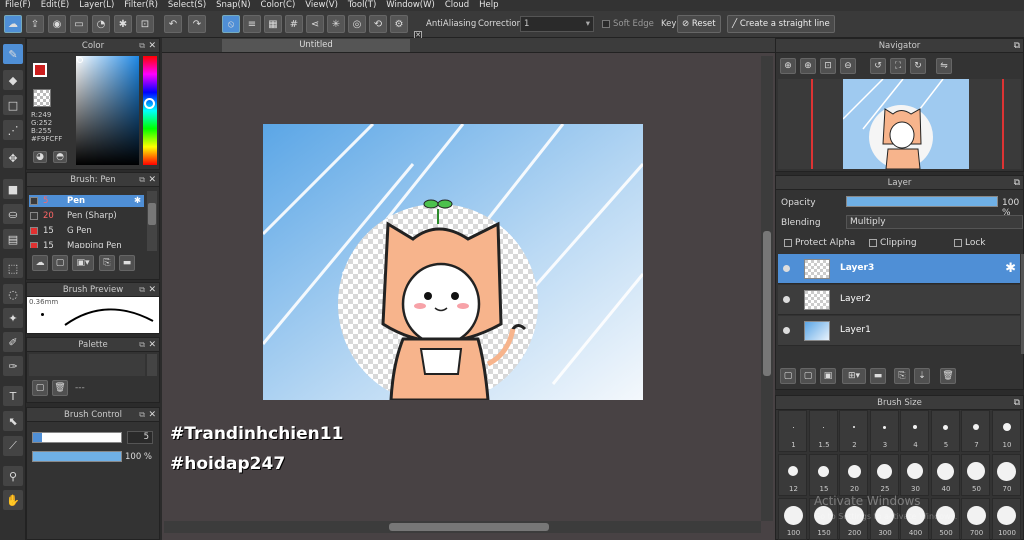 The image size is (1024, 540). What do you see at coordinates (86, 244) in the screenshot?
I see `brush-item-mapping-pen: 15 Mapping Pen` at bounding box center [86, 244].